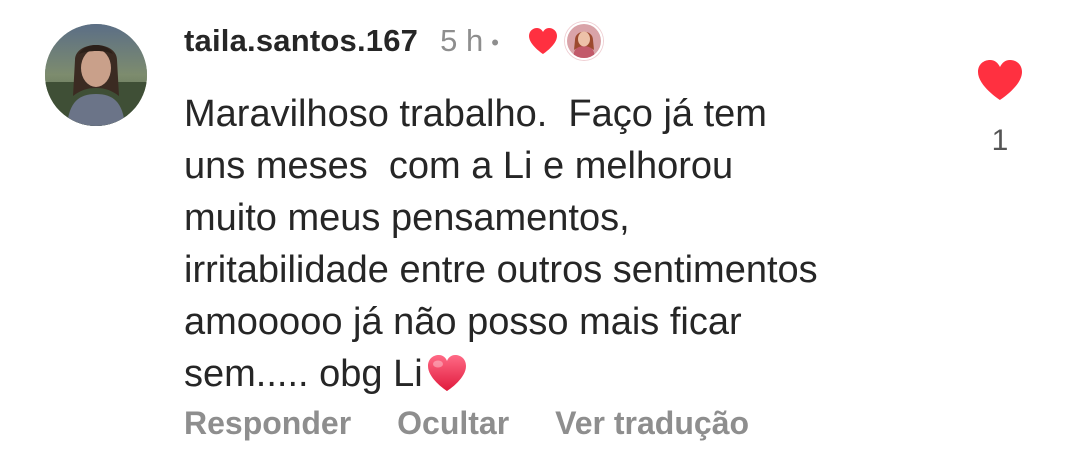 Image resolution: width=1065 pixels, height=471 pixels. I want to click on comment-header: taila.santos.167 5 h •, so click(393, 41).